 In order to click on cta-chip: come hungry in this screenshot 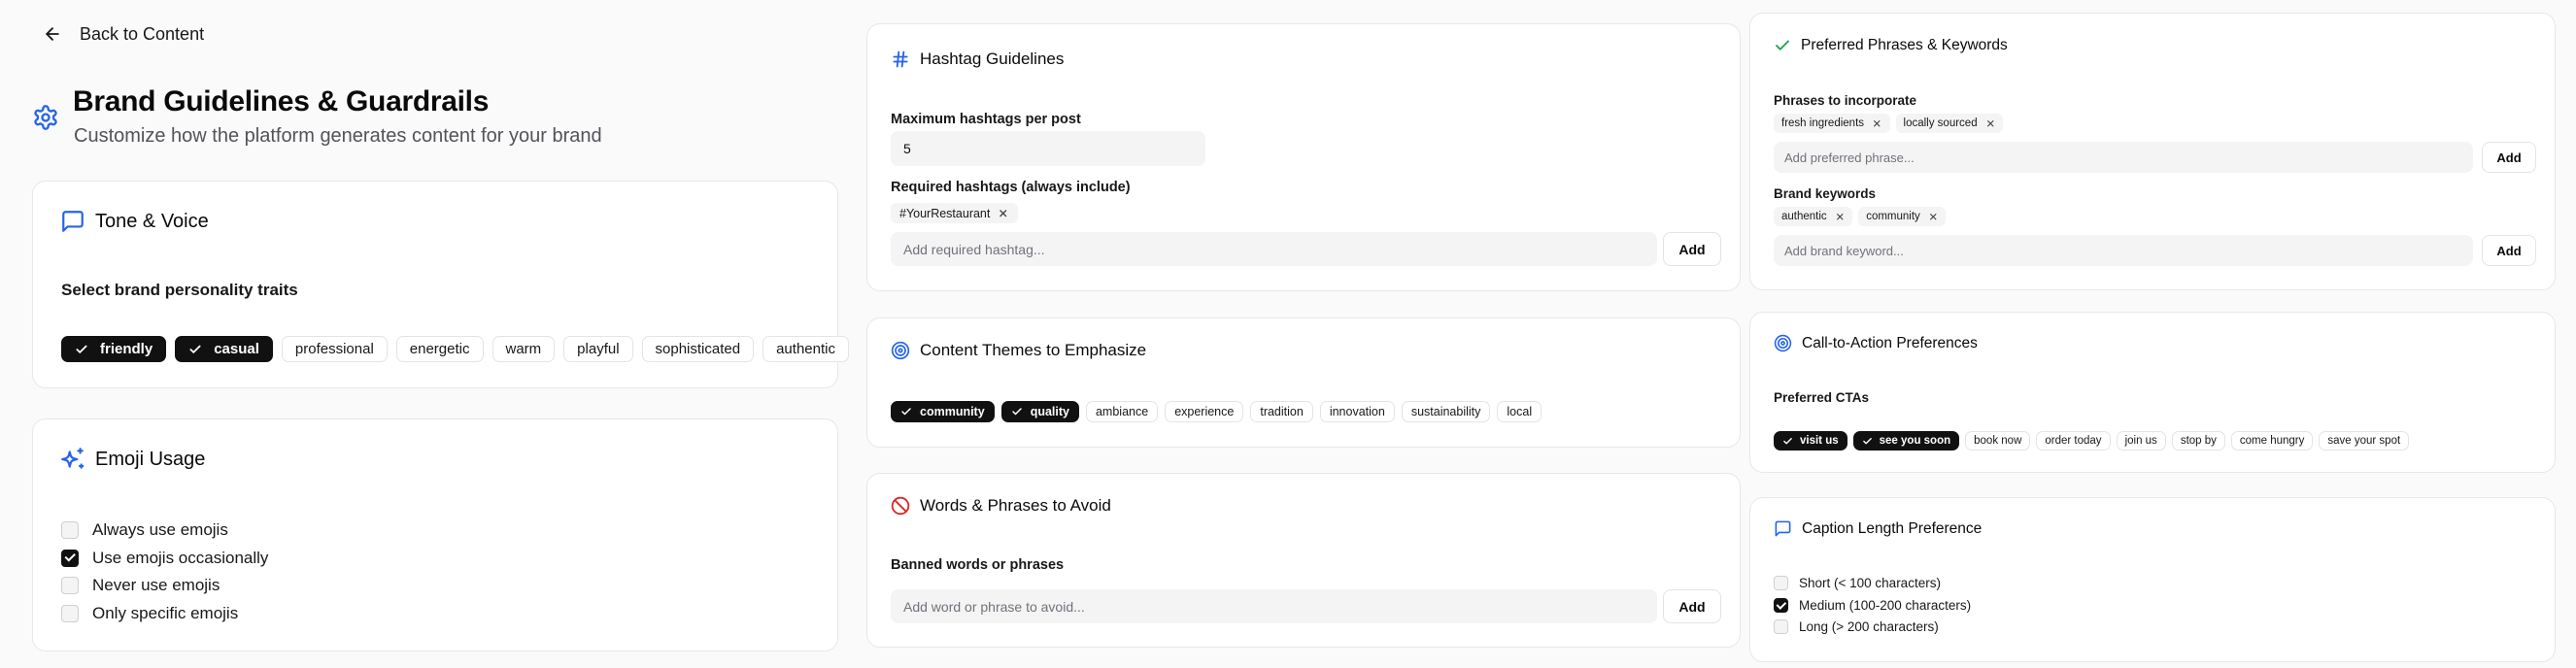, I will do `click(2272, 441)`.